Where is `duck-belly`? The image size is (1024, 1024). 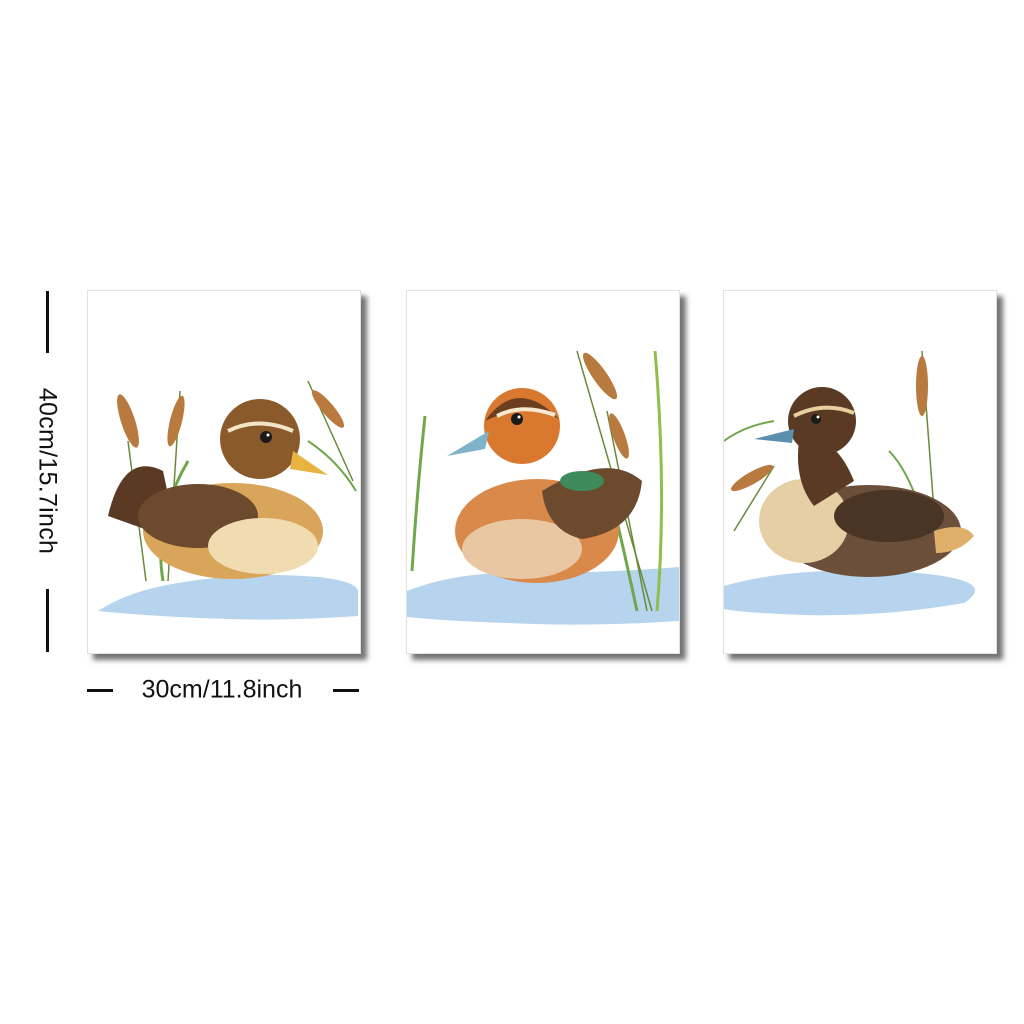
duck-belly is located at coordinates (263, 546).